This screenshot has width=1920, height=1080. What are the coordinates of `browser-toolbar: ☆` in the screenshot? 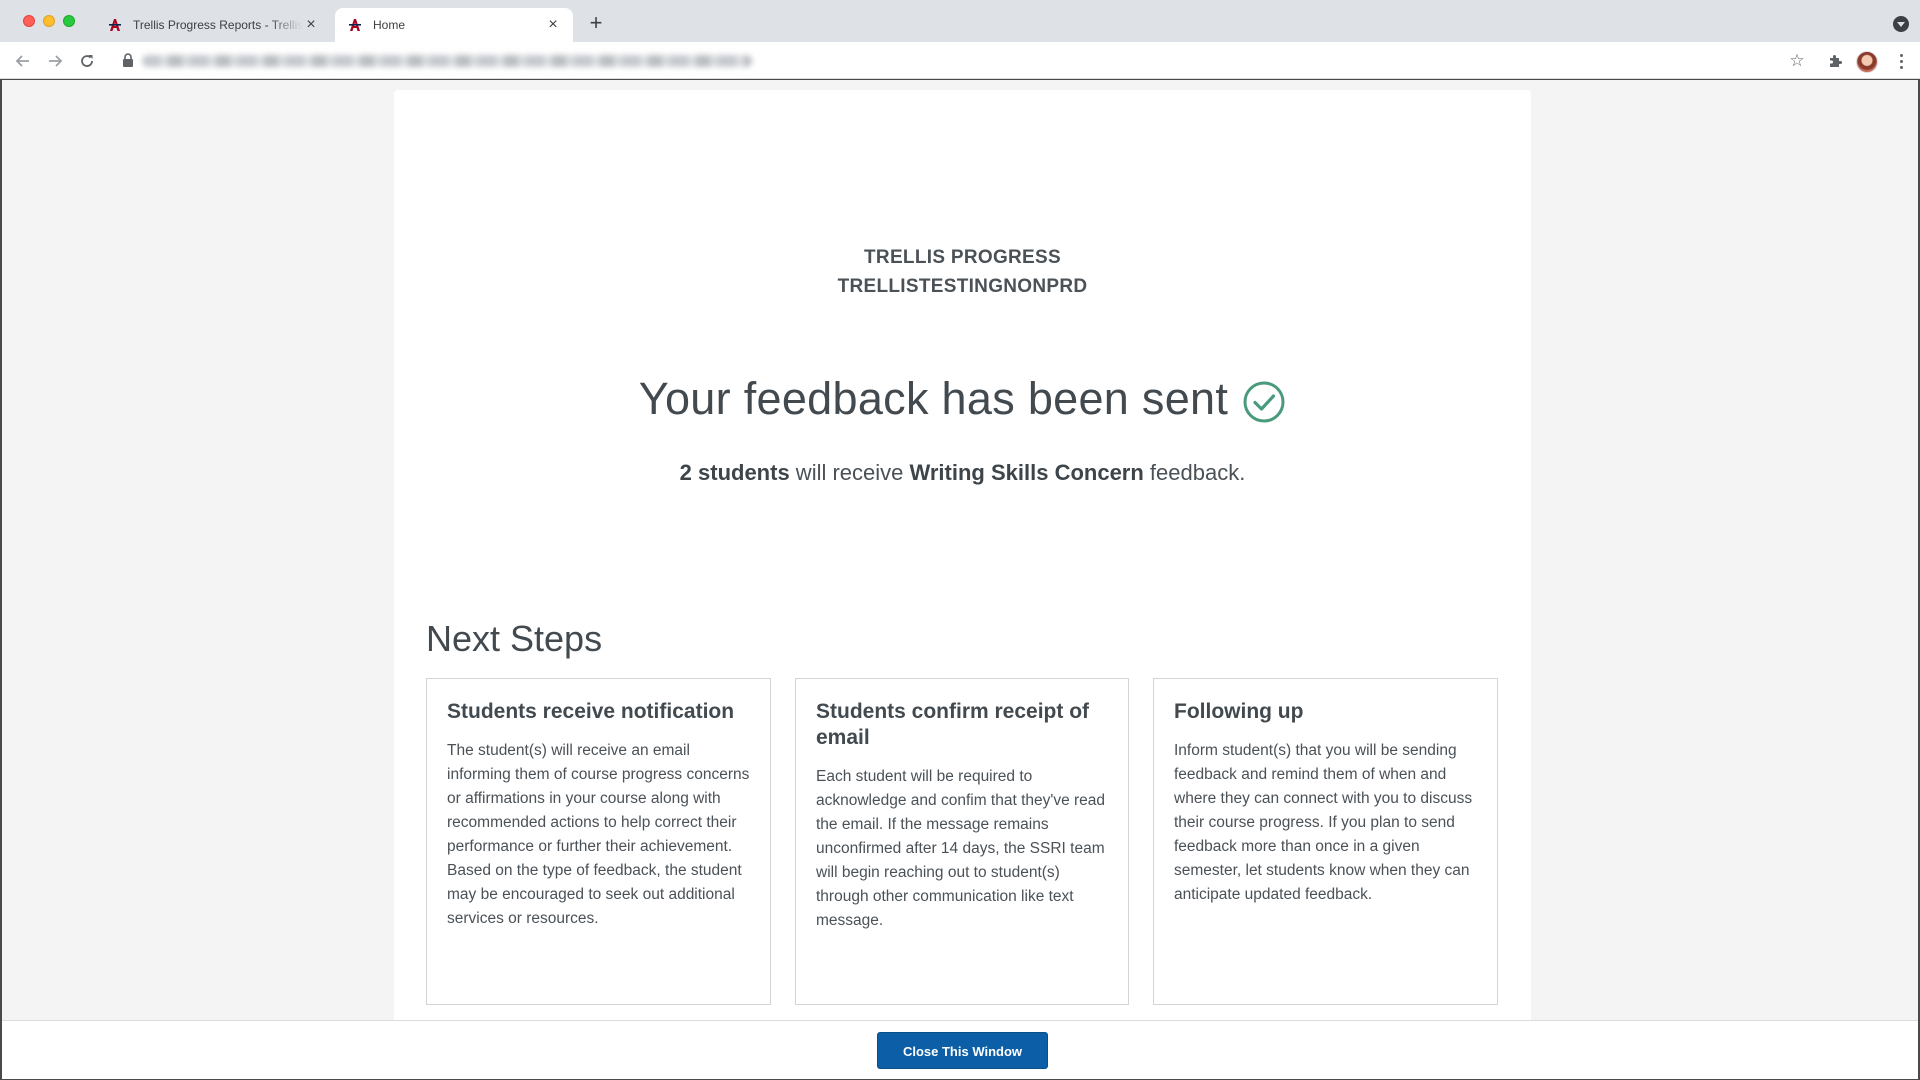 It's located at (960, 60).